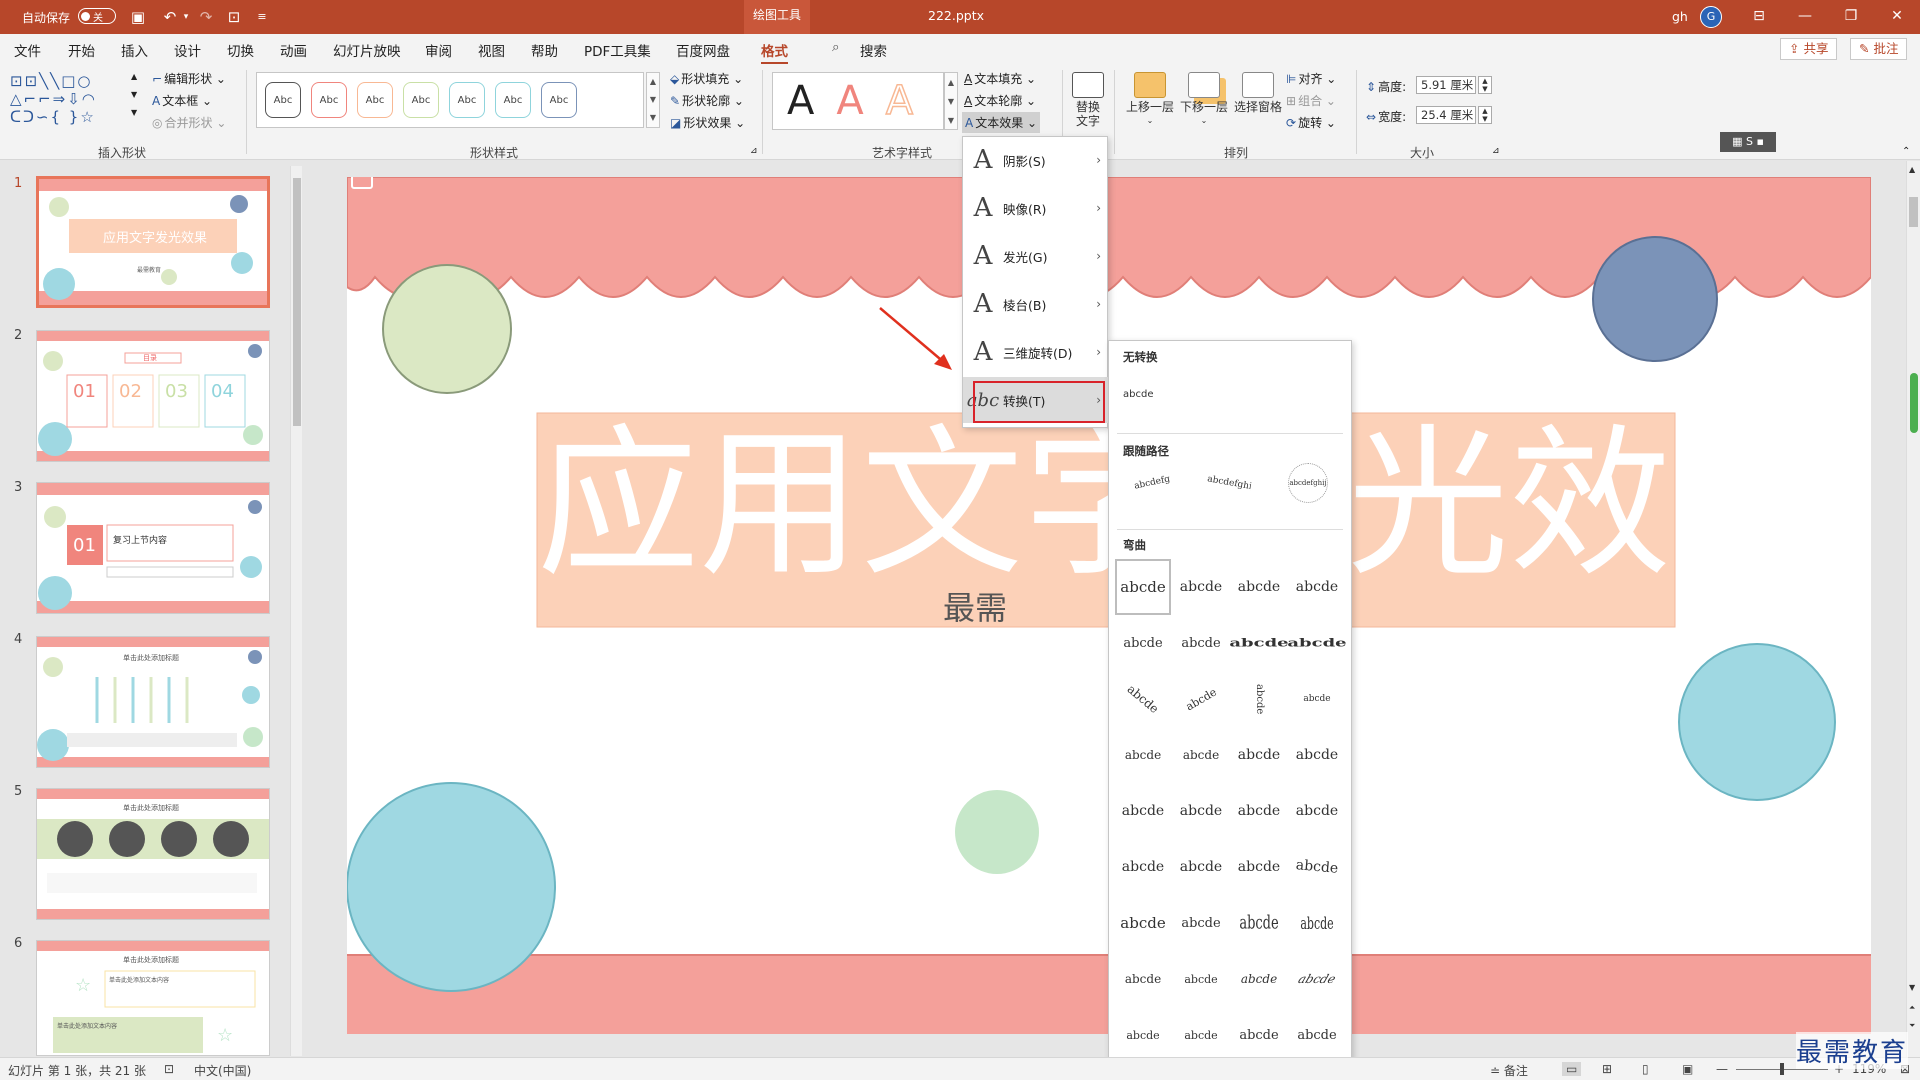 The width and height of the screenshot is (1920, 1080). What do you see at coordinates (153, 396) in the screenshot?
I see `slide-thumbnail-2: 目录 01 02 03 04` at bounding box center [153, 396].